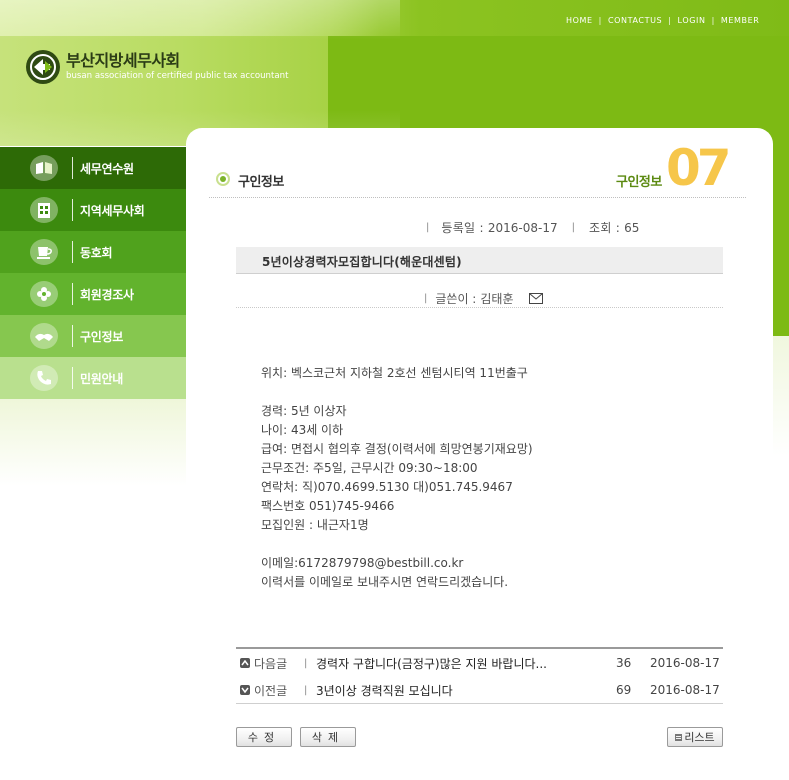  Describe the element at coordinates (384, 690) in the screenshot. I see `prev-post-title: 3년이상 경력직원 모십니다` at that location.